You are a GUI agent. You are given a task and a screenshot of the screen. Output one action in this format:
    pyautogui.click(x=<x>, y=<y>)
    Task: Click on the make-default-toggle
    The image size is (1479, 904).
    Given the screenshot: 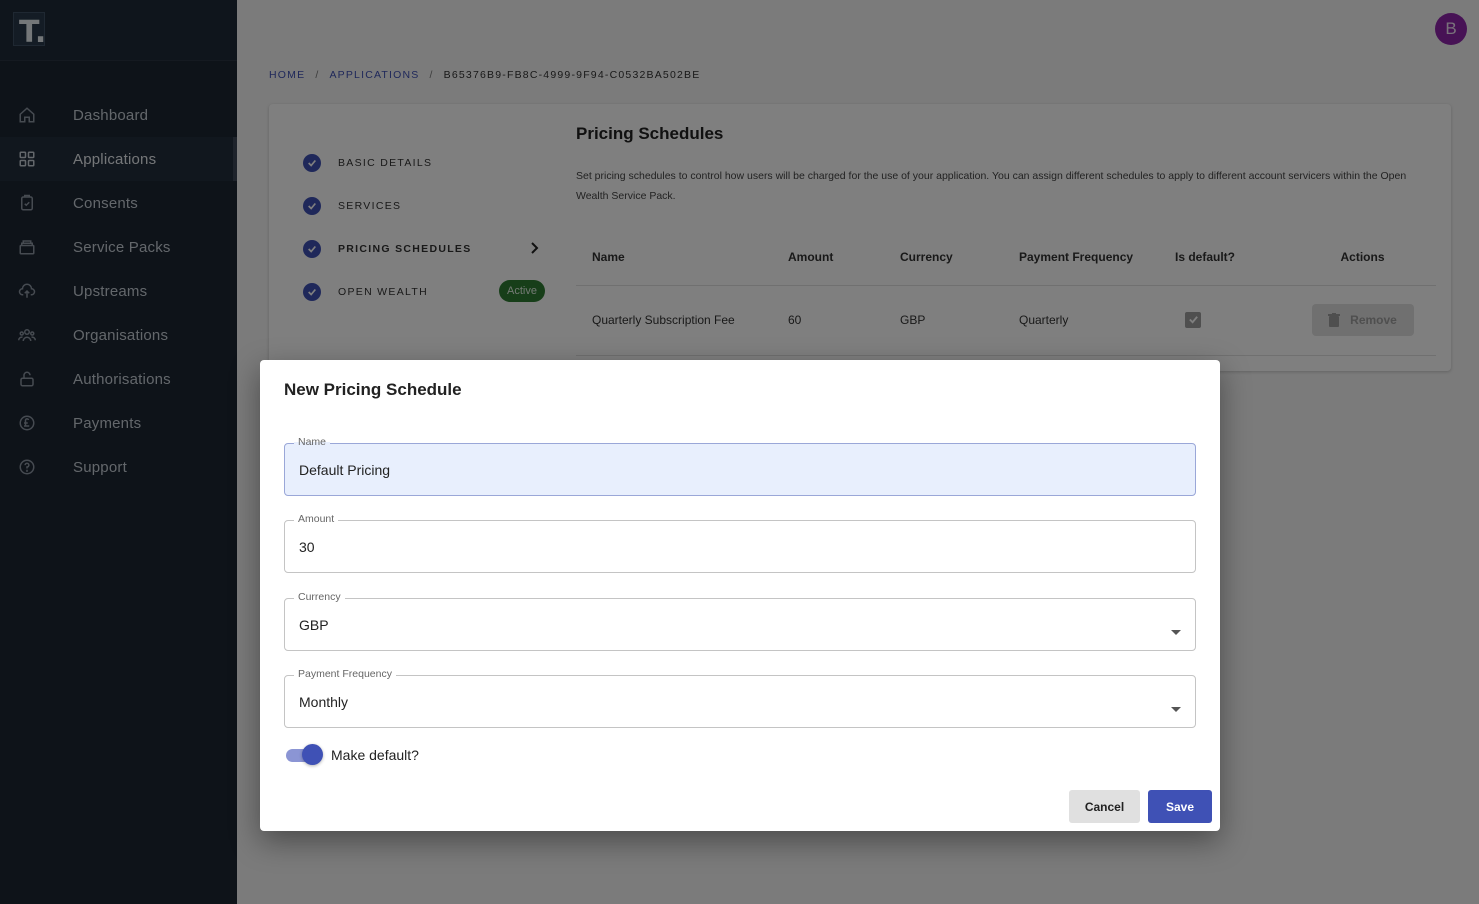 What is the action you would take?
    pyautogui.click(x=303, y=755)
    